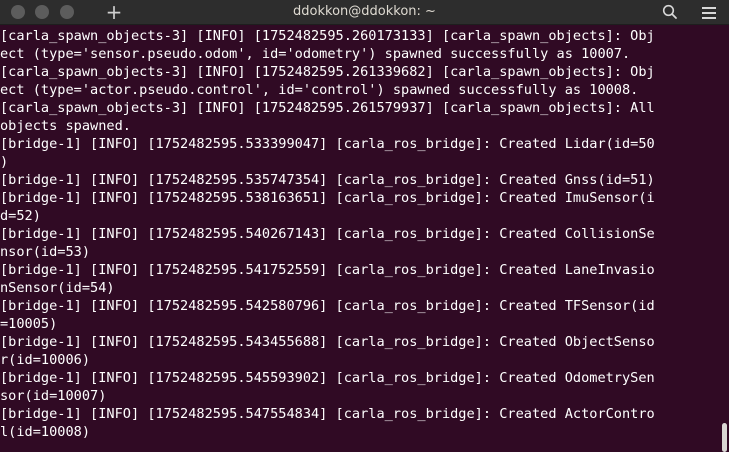 The height and width of the screenshot is (452, 729). Describe the element at coordinates (53, 396) in the screenshot. I see `terminal-line: sor(id=10007)` at that location.